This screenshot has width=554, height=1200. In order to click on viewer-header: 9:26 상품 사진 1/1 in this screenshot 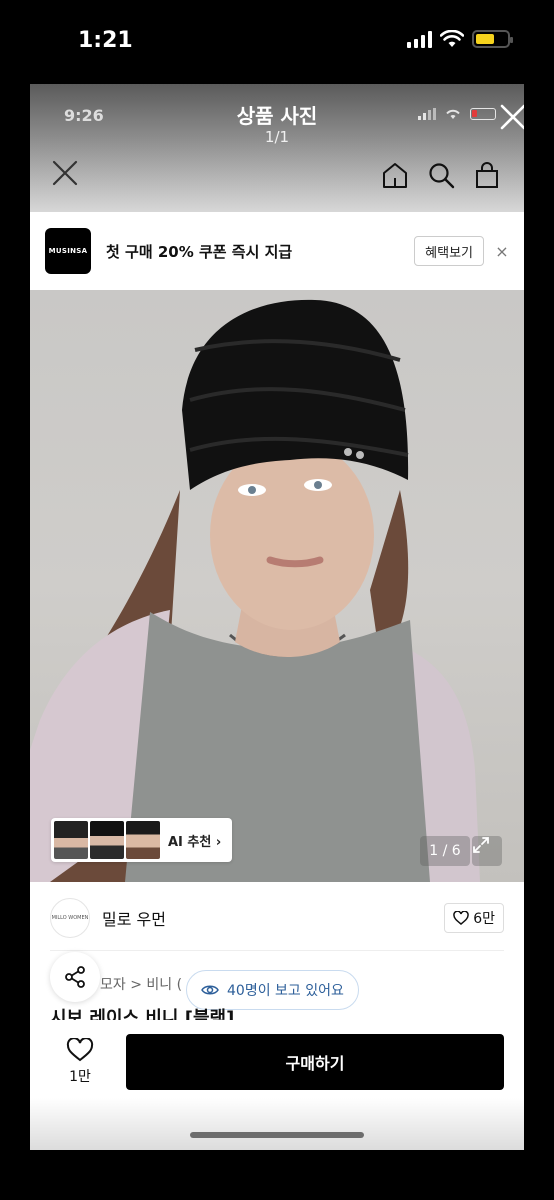, I will do `click(277, 148)`.